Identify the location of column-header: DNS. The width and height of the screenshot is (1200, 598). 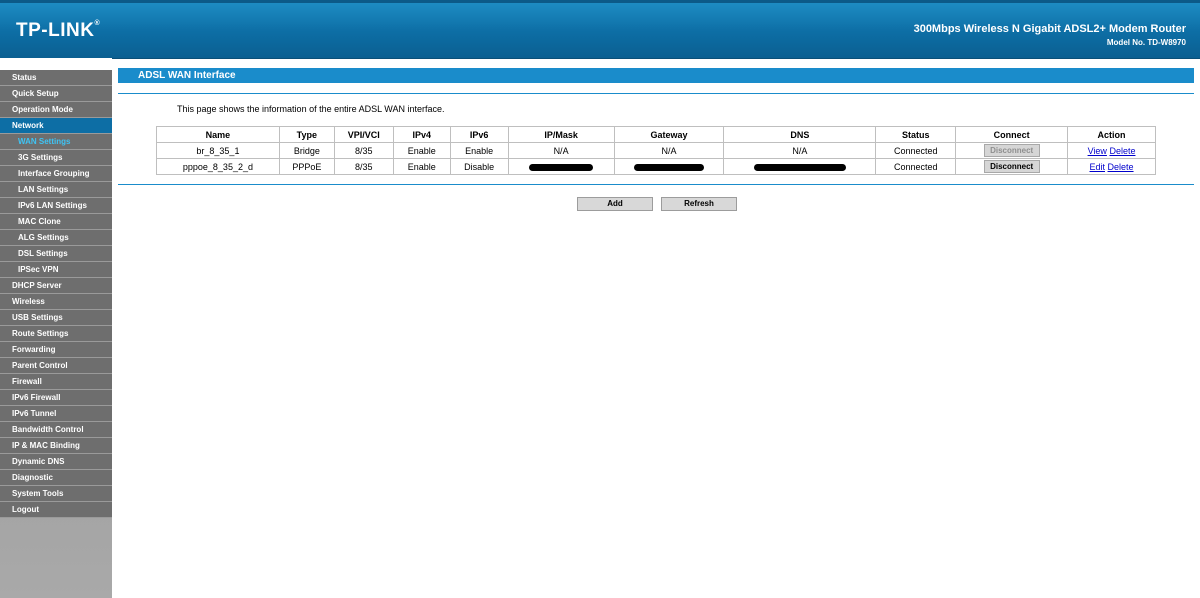
(800, 134).